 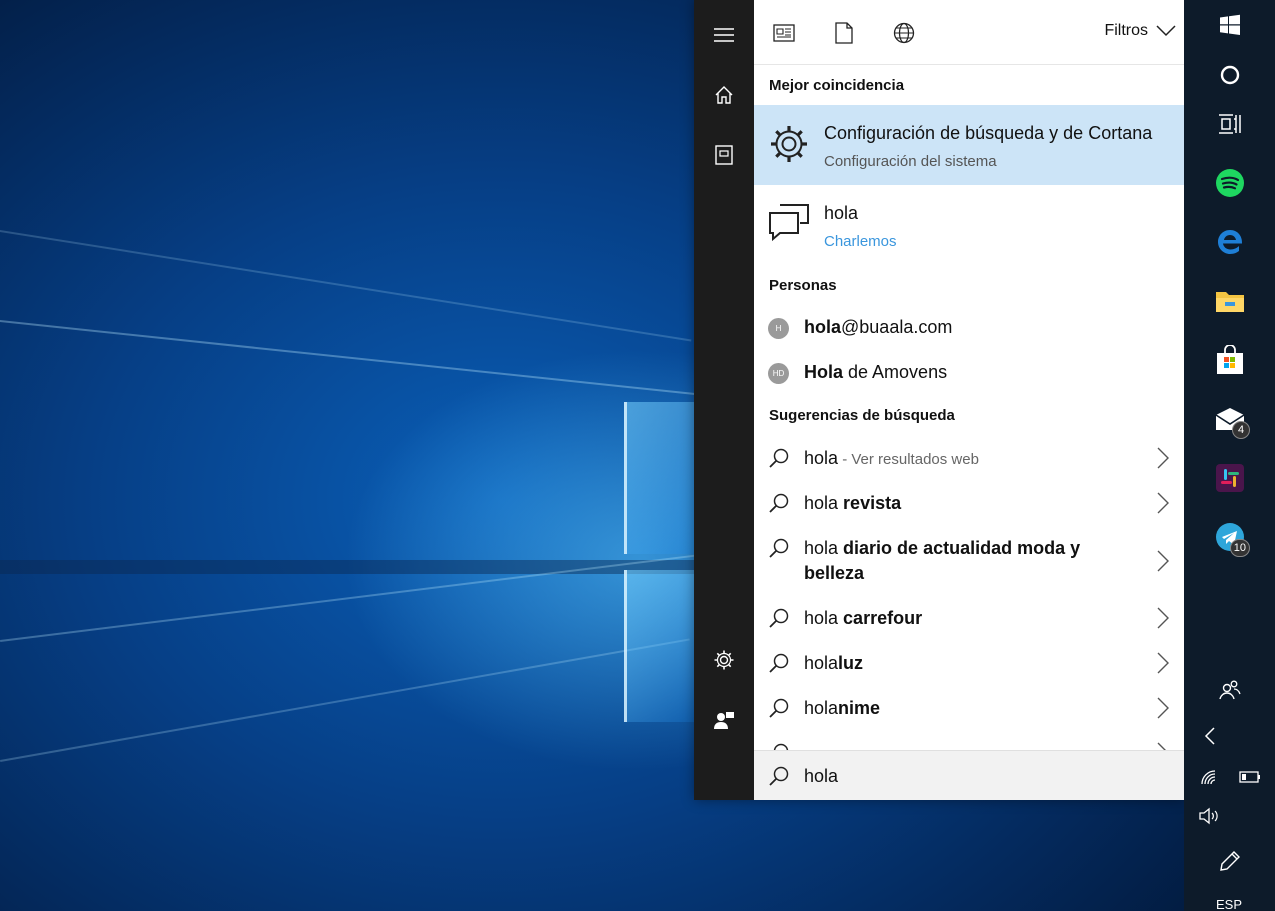 What do you see at coordinates (1166, 31) in the screenshot?
I see `chevron-down-icon` at bounding box center [1166, 31].